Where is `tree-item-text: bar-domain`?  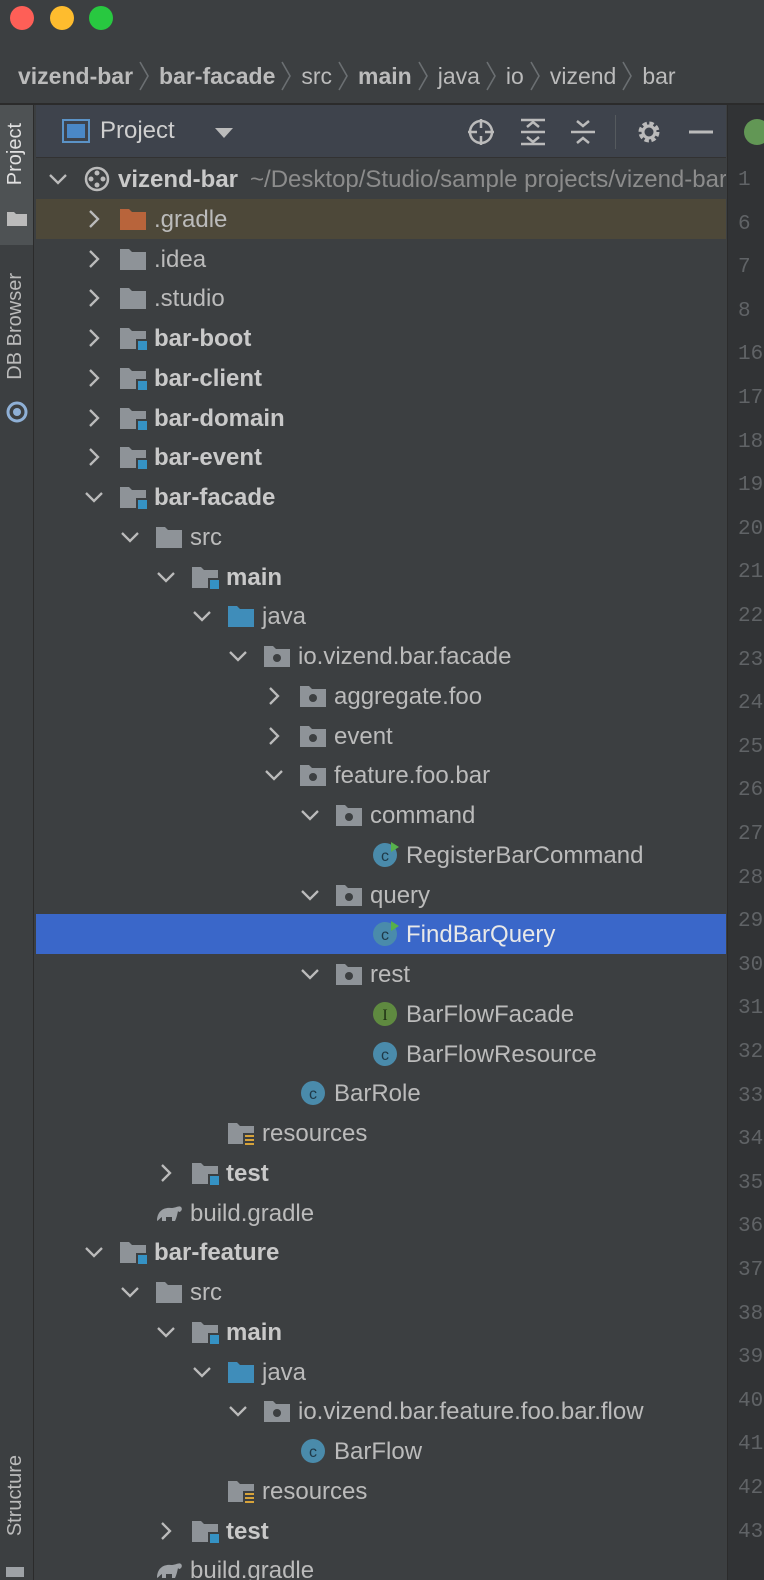 tree-item-text: bar-domain is located at coordinates (219, 418).